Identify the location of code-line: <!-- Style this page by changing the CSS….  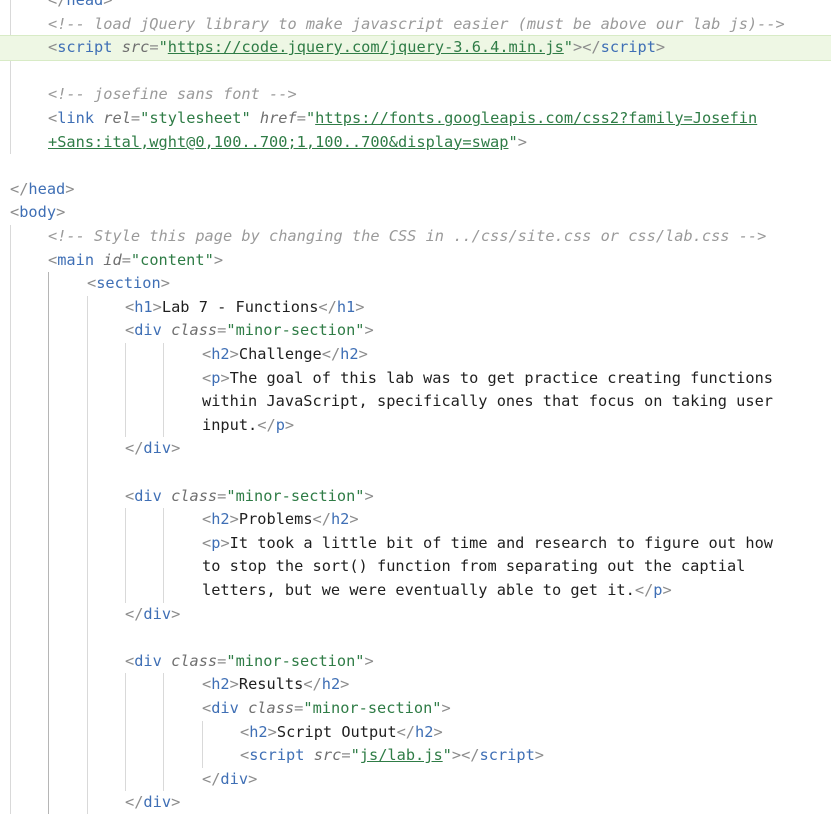
(415, 237).